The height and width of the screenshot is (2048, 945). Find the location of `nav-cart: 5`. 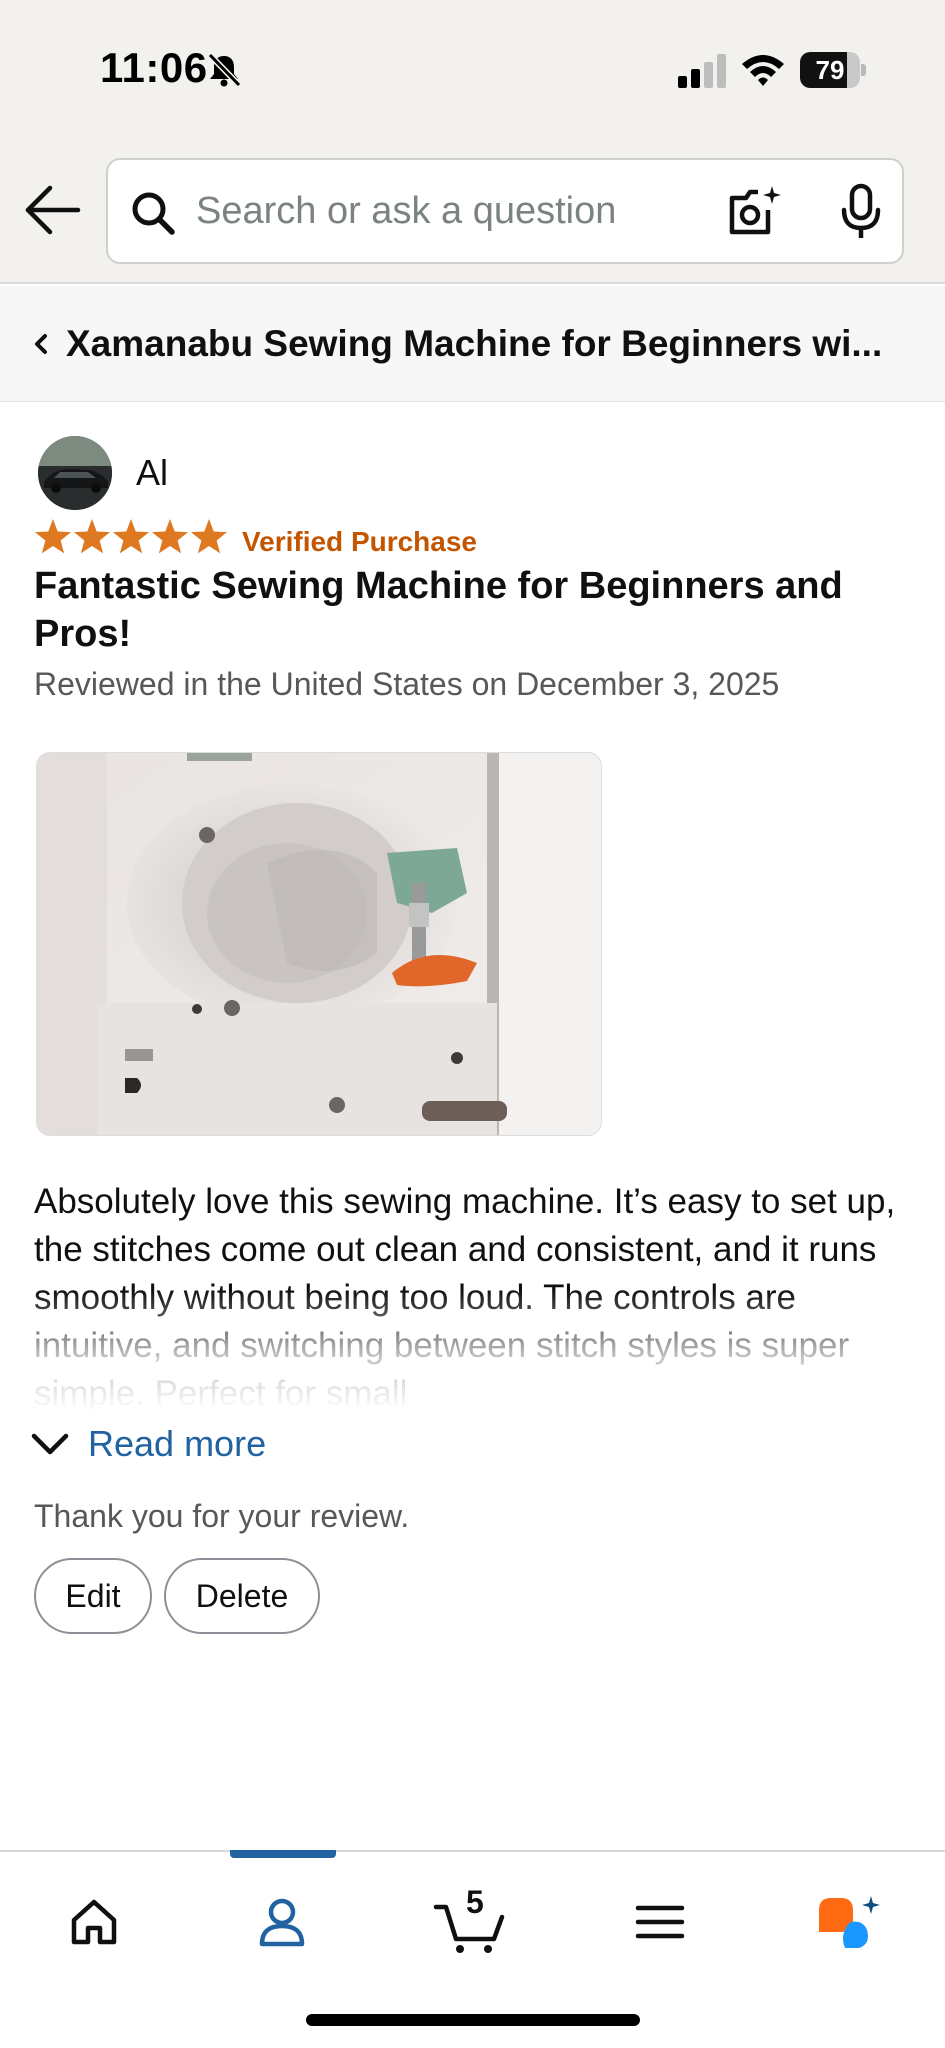

nav-cart: 5 is located at coordinates (470, 1922).